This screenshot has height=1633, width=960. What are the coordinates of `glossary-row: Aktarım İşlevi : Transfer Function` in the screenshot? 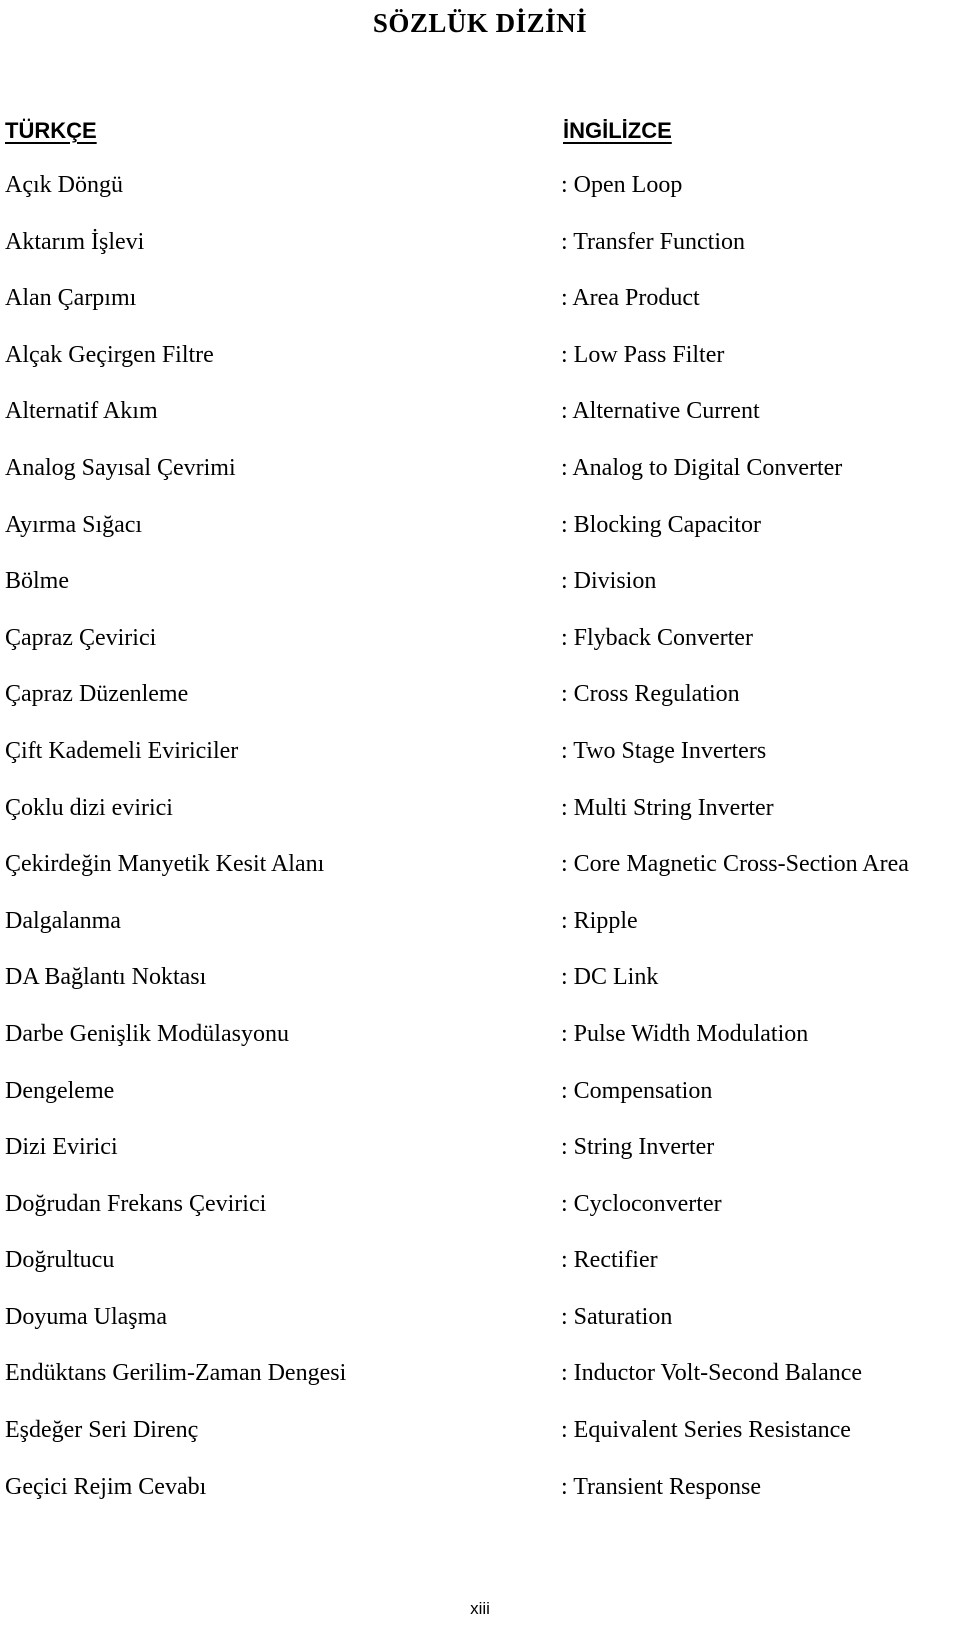 It's located at (480, 255).